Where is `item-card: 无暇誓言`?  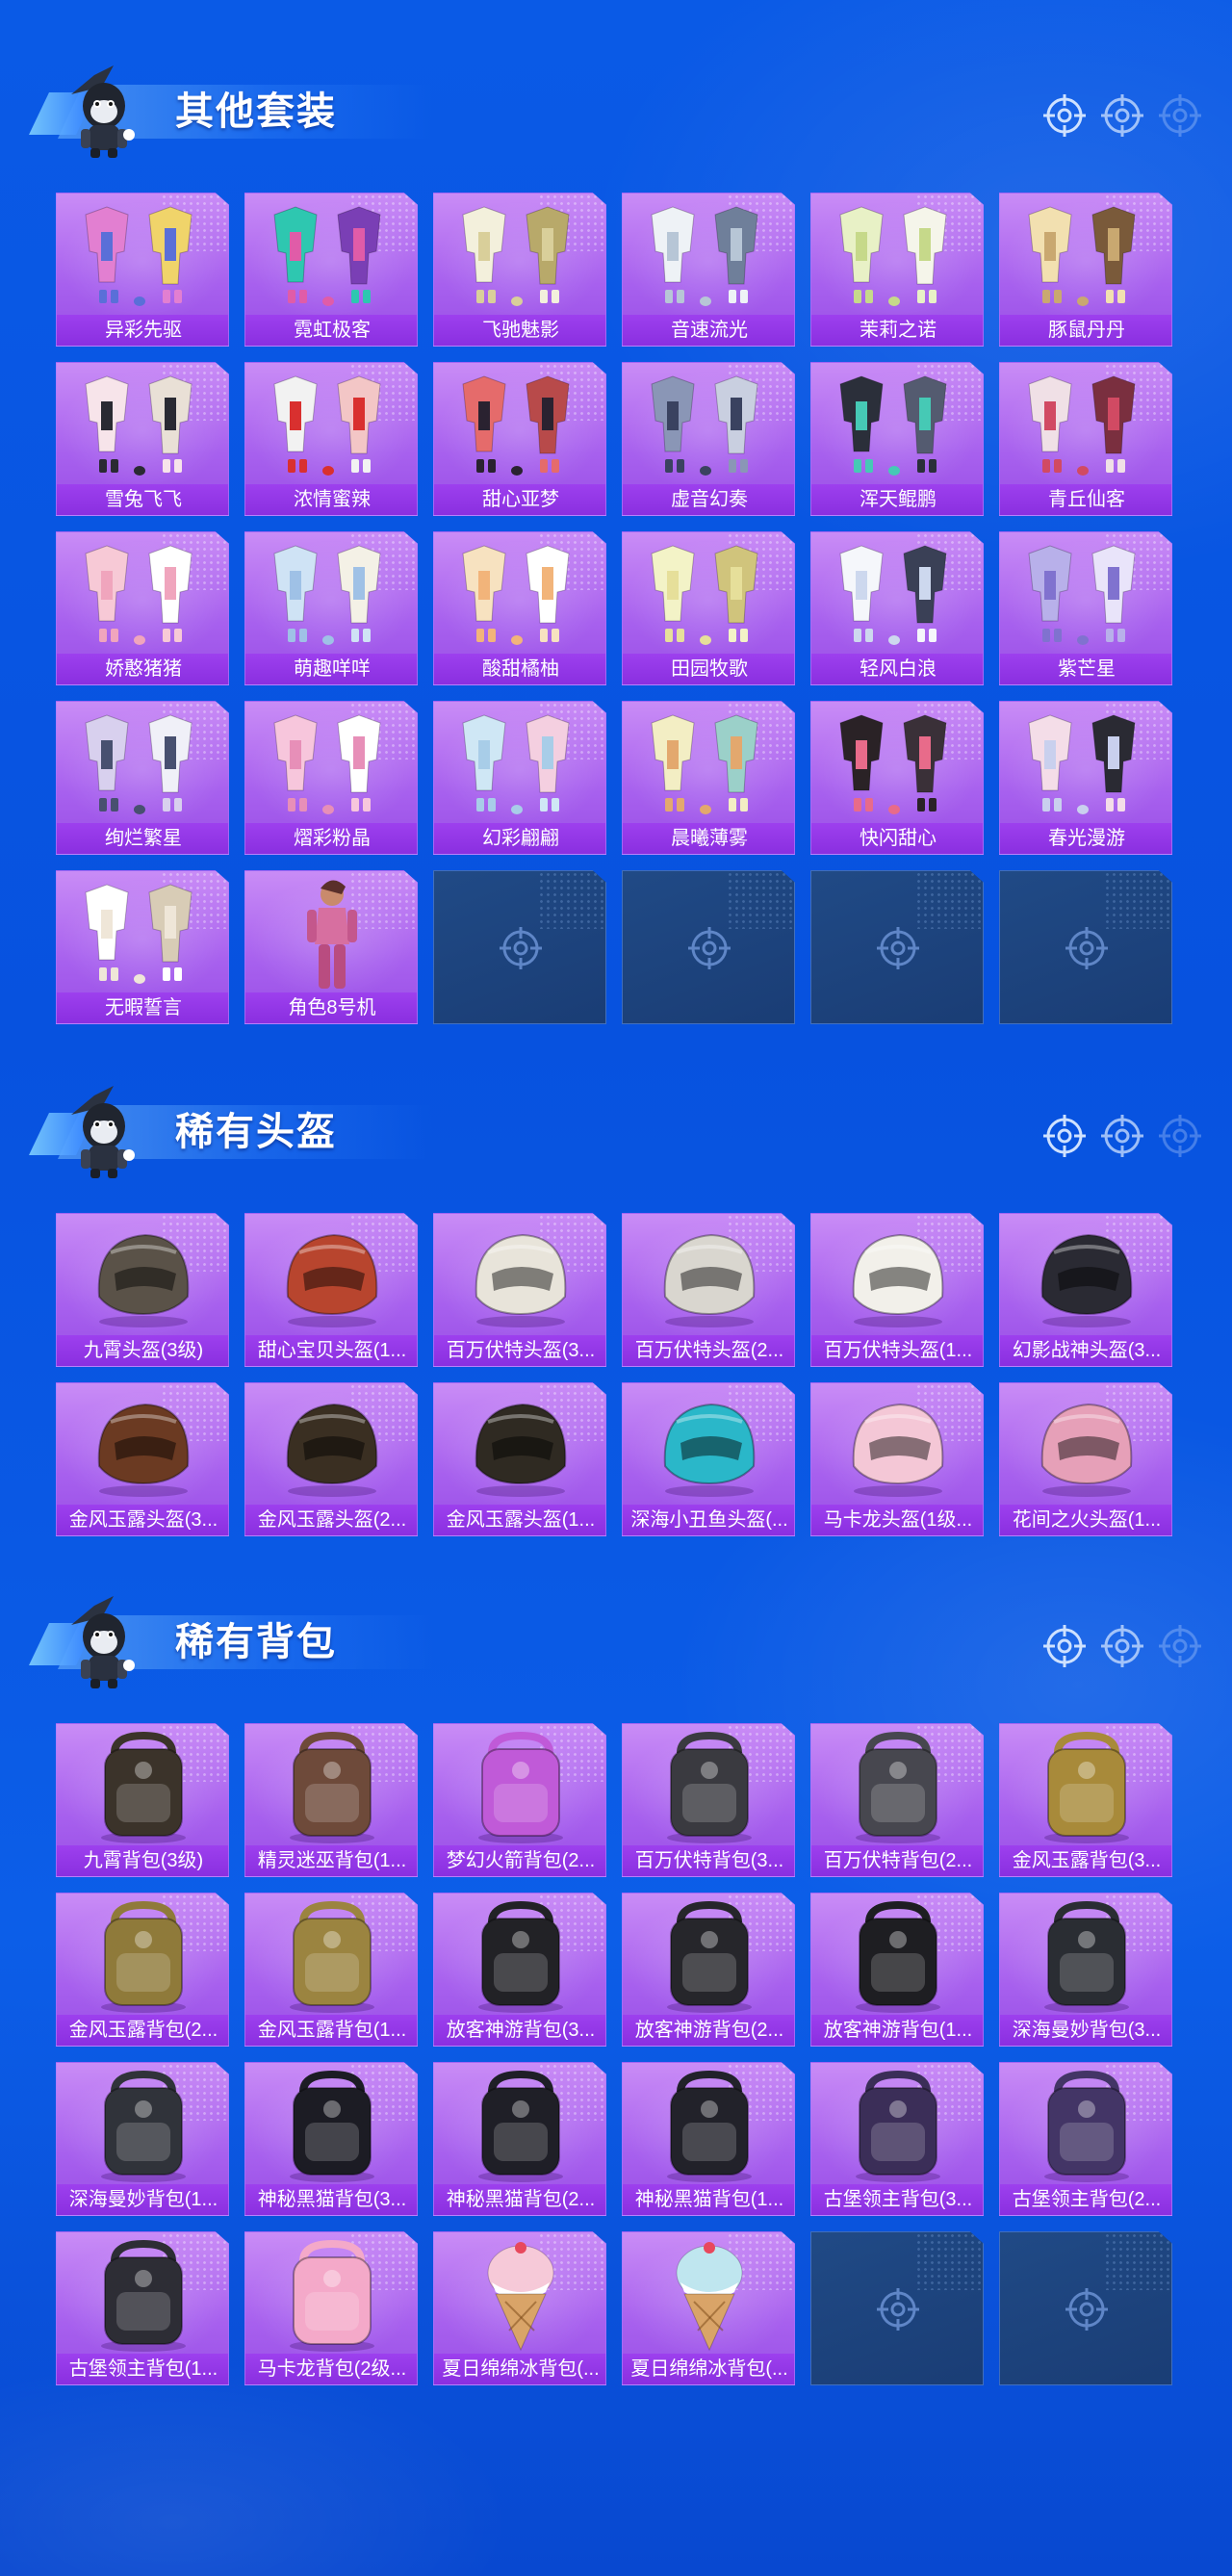
item-card: 无暇誓言 is located at coordinates (142, 947).